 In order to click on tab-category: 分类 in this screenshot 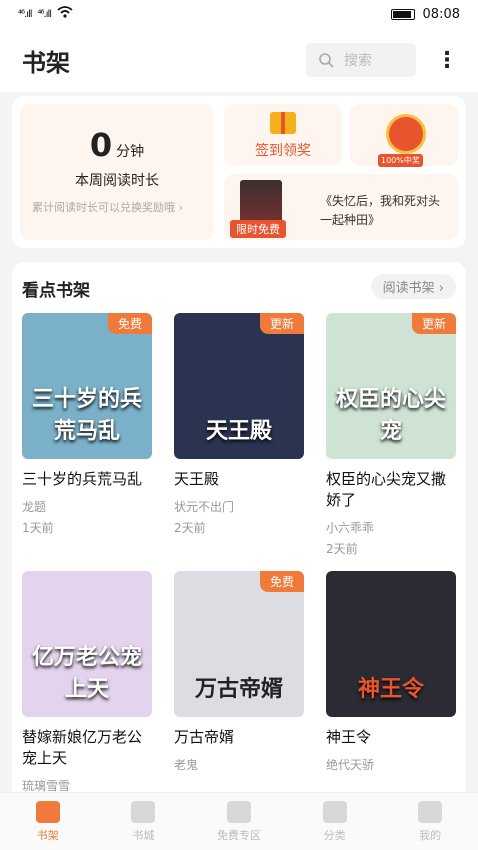, I will do `click(335, 821)`.